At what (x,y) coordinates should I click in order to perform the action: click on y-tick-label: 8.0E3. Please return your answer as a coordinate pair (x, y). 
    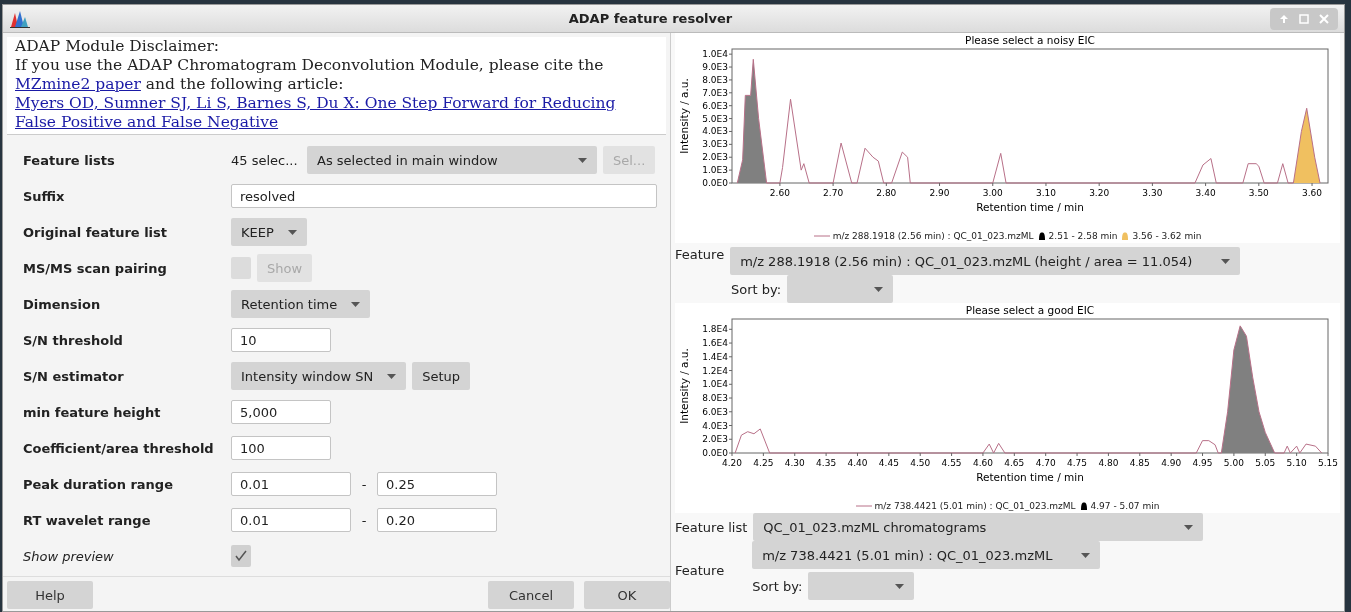
    Looking at the image, I should click on (716, 398).